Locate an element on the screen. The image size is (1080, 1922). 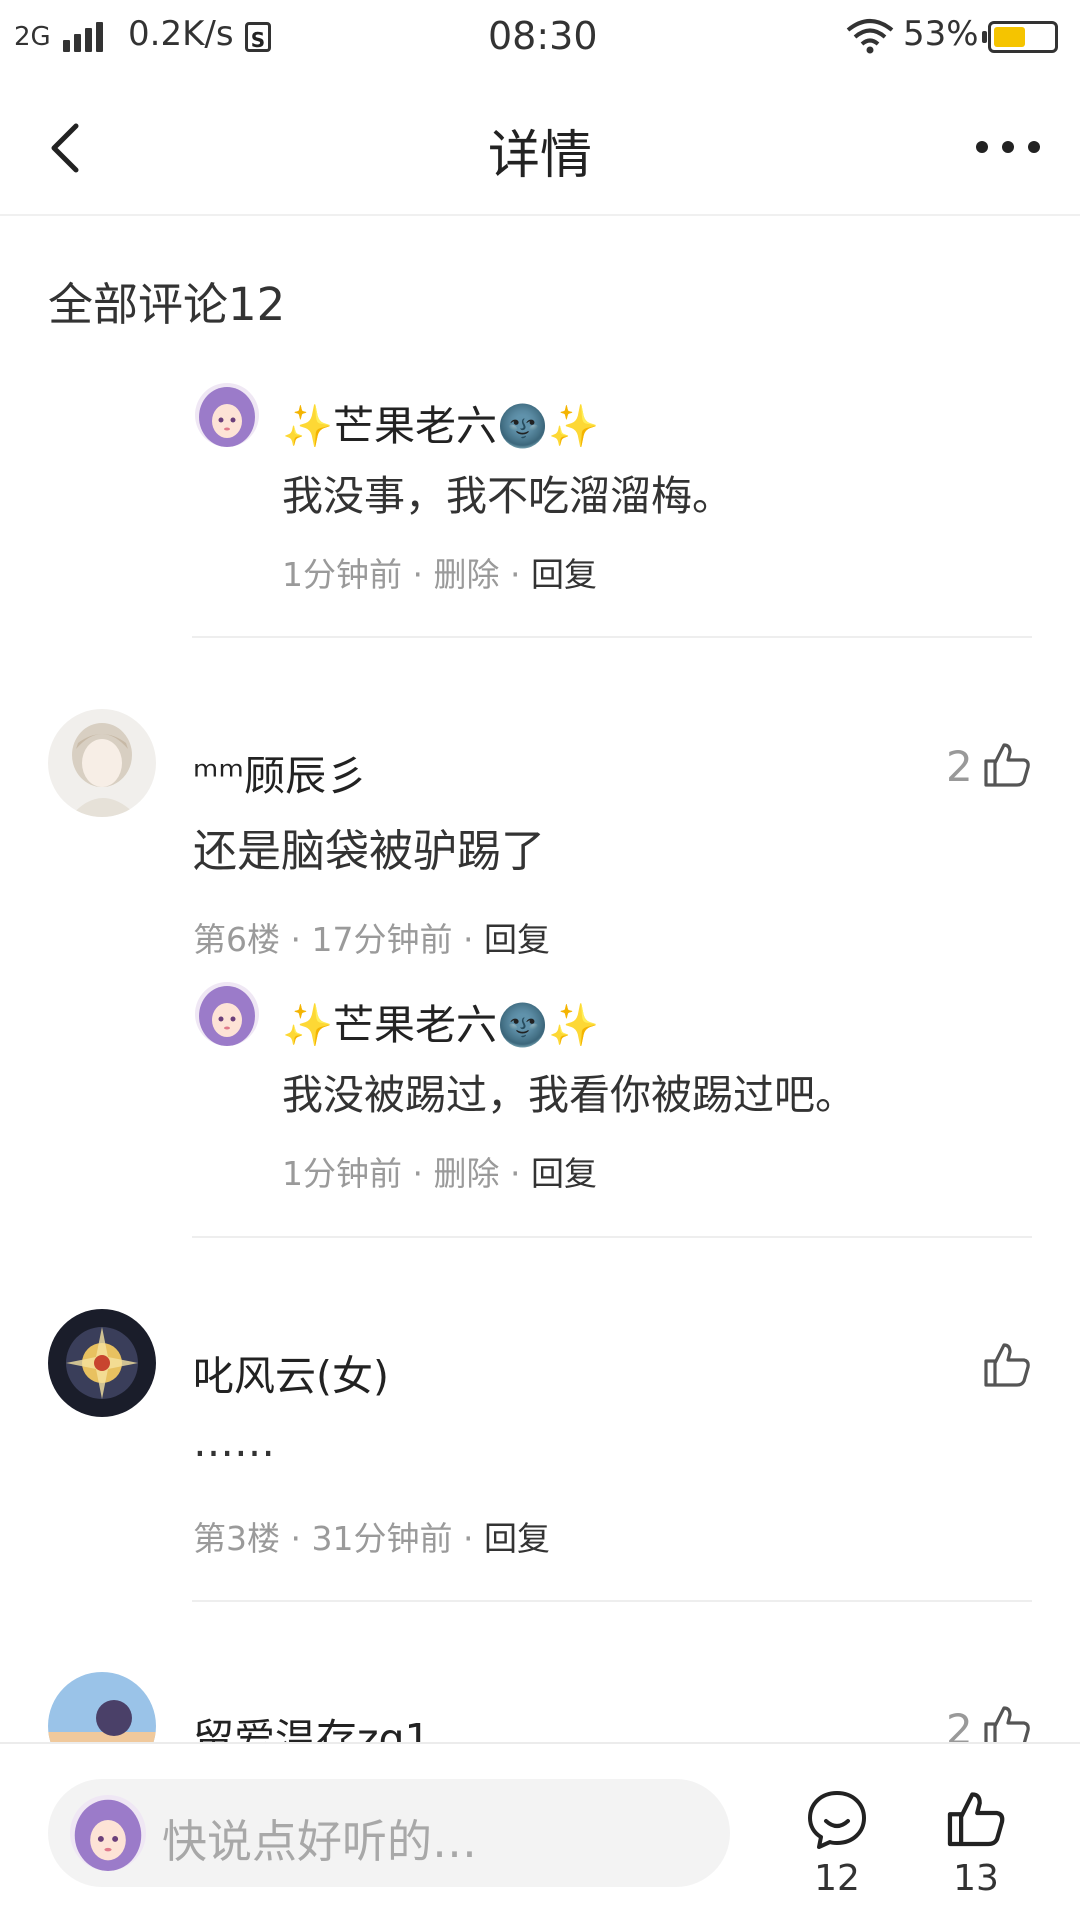
comment-meta-info: 第3楼 · 31分钟前 · is located at coordinates (338, 1538).